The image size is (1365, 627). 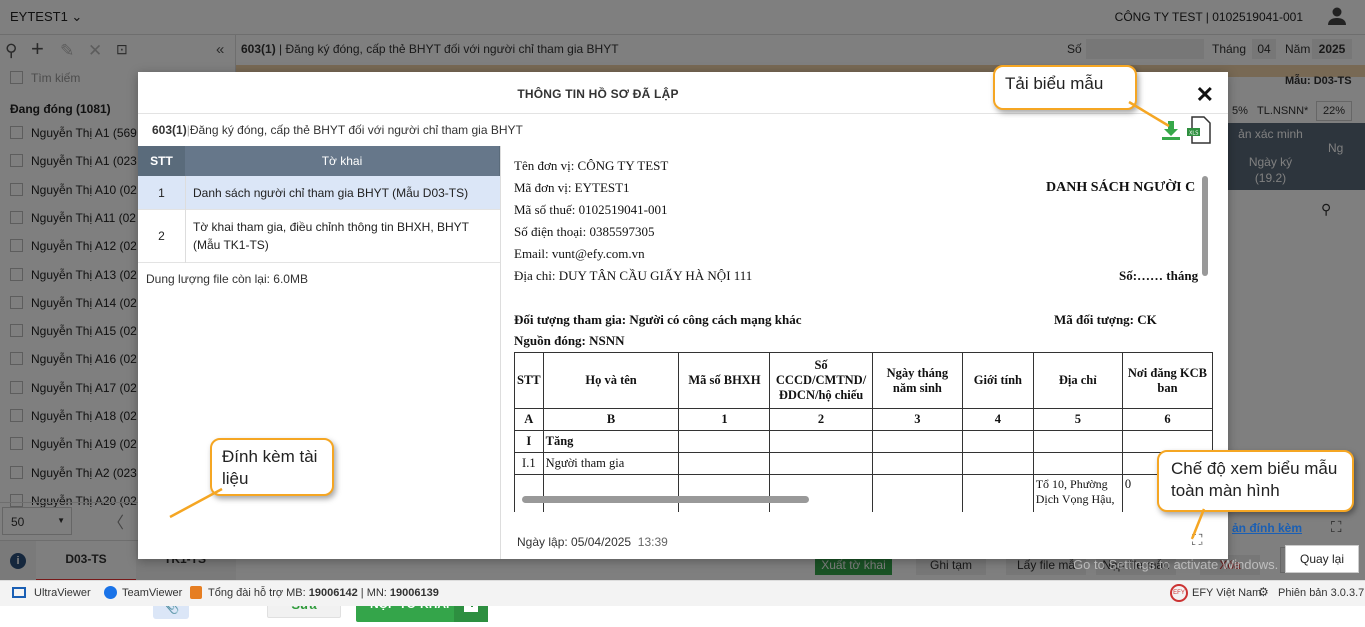 I want to click on th-cccd: Số CCCD/CMTND/ ĐDCN/hộ chiếu, so click(x=821, y=380).